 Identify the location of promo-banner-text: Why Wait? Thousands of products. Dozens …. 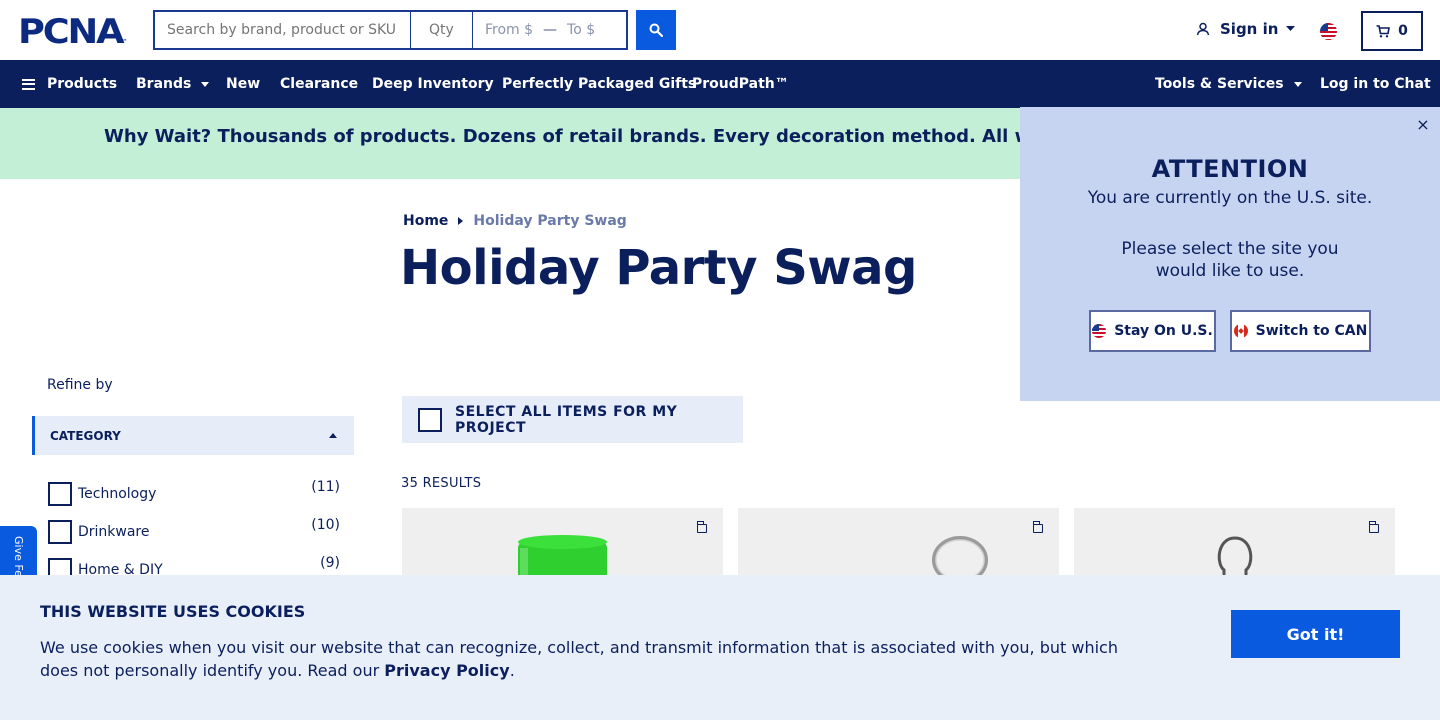
(639, 136).